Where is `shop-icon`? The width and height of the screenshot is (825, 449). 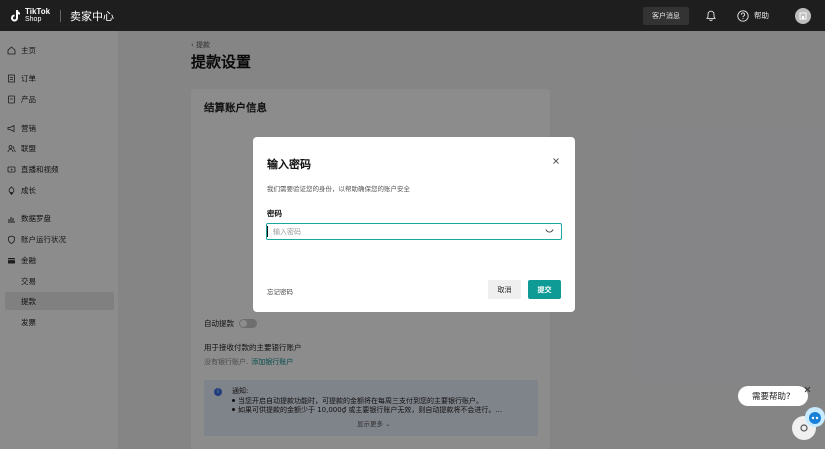
shop-icon is located at coordinates (803, 15).